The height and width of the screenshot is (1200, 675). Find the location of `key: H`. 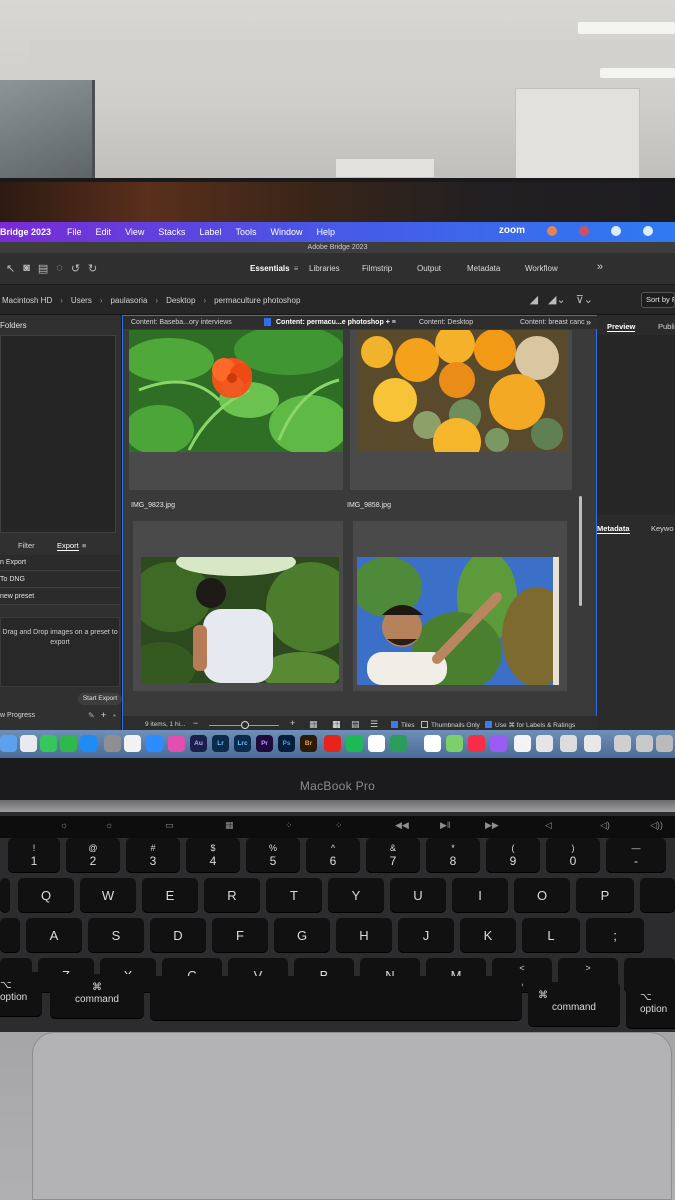

key: H is located at coordinates (364, 935).